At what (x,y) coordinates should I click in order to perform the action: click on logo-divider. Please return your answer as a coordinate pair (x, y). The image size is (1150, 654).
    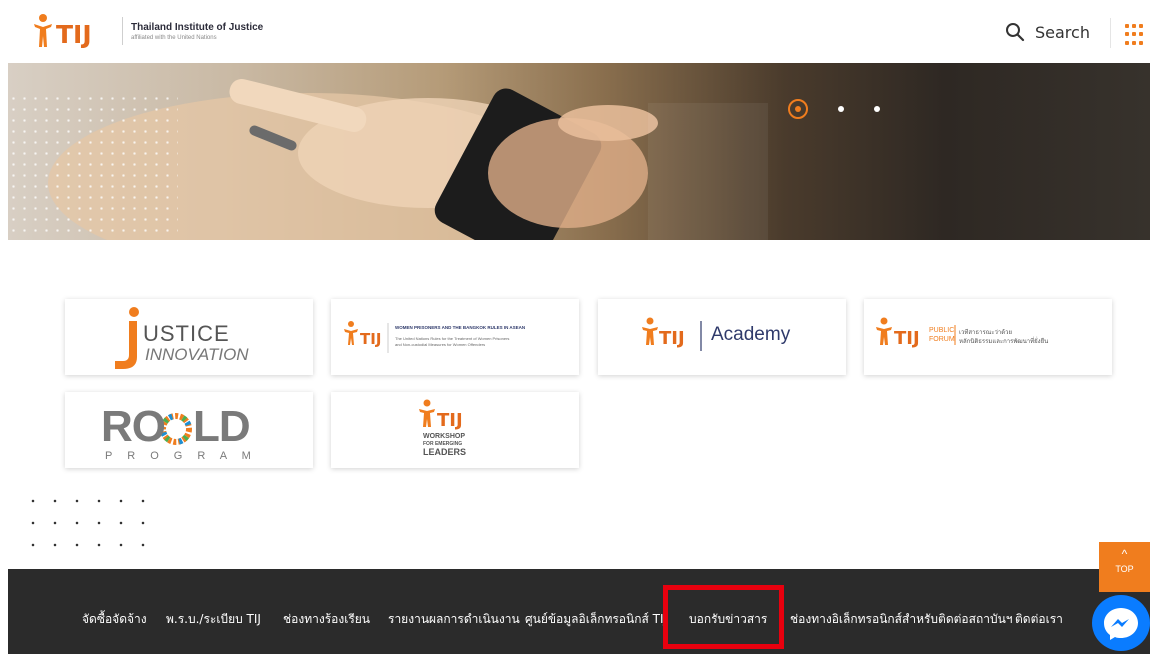
    Looking at the image, I should click on (122, 31).